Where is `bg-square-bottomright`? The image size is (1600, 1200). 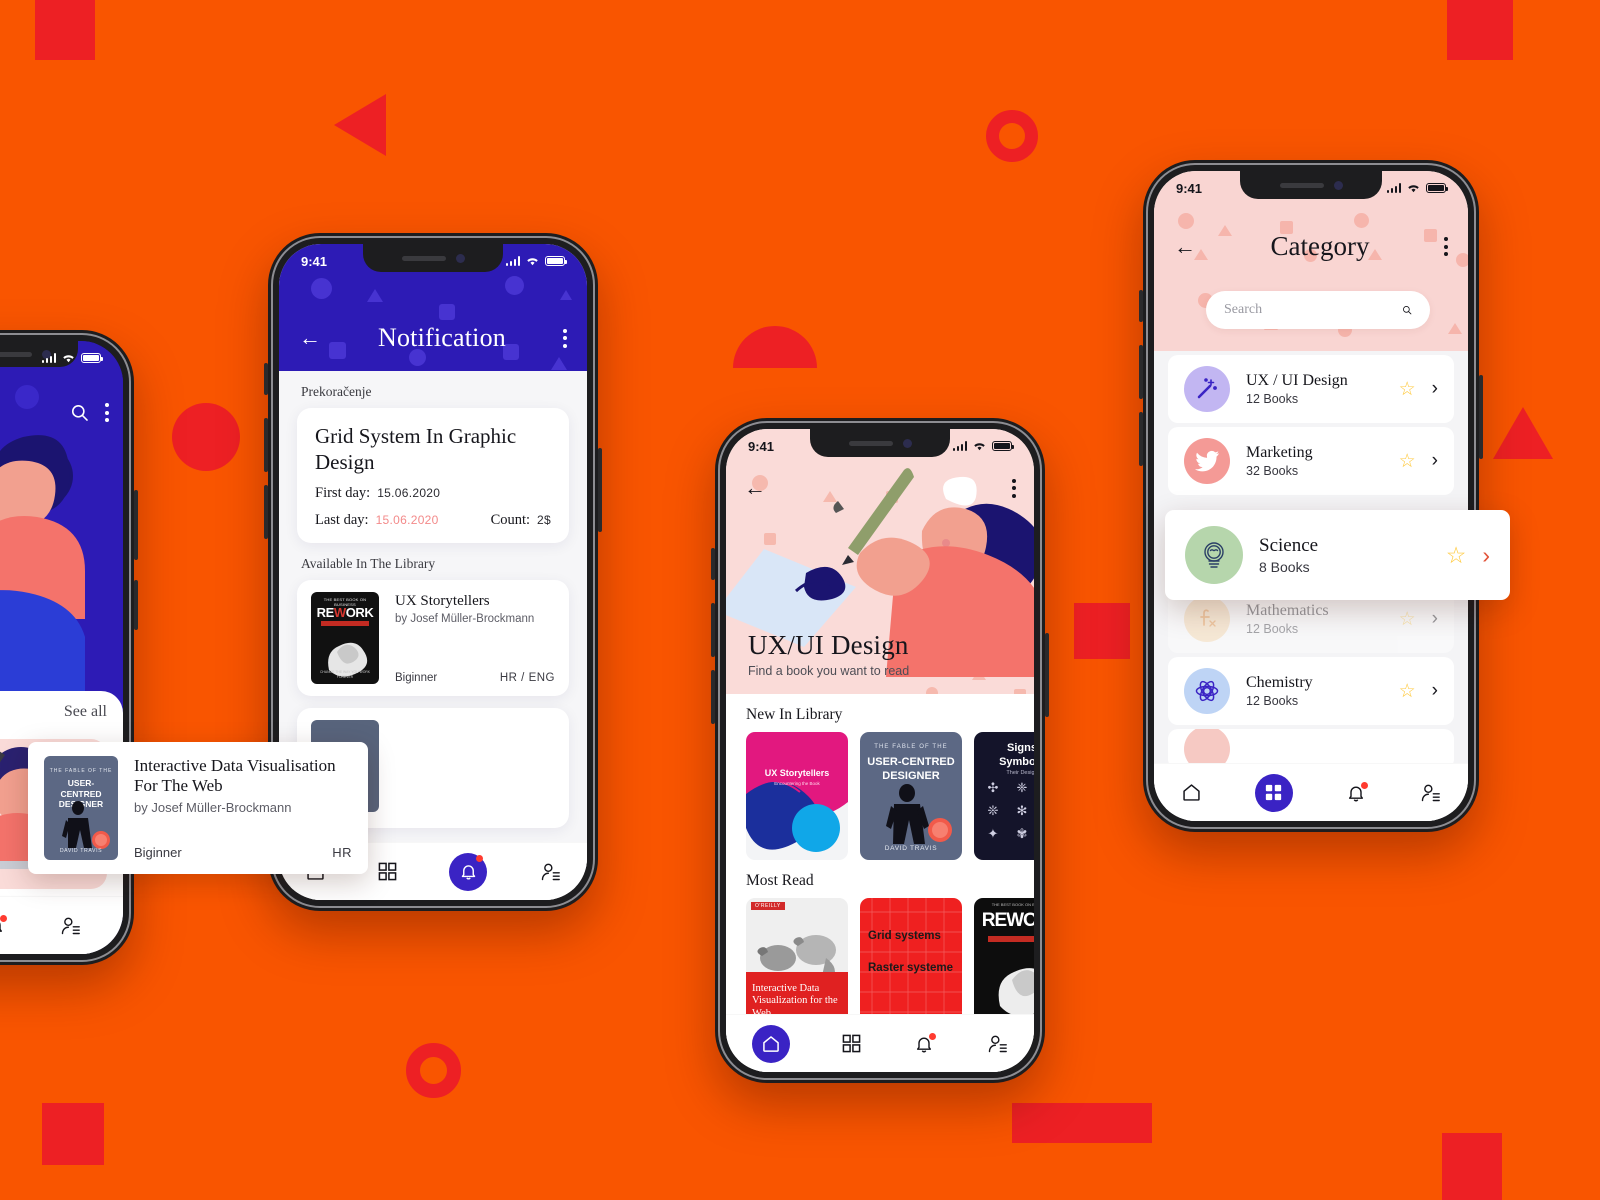
bg-square-bottomright is located at coordinates (1472, 1166).